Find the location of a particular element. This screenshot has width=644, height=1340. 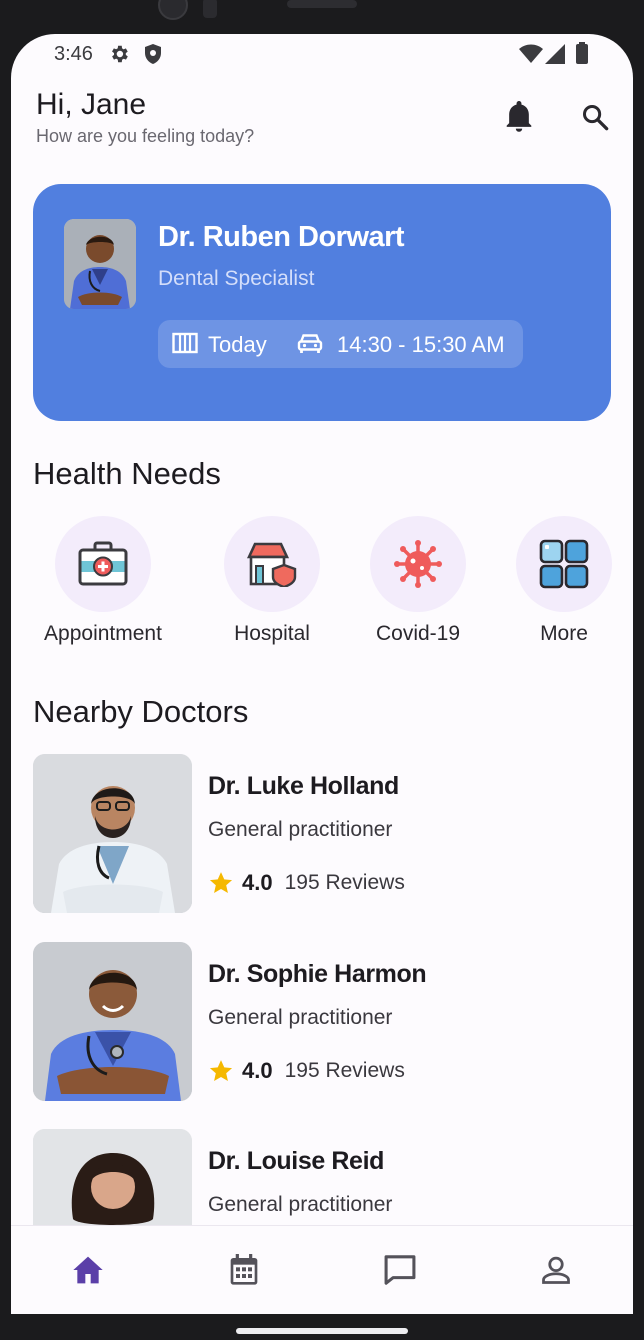

appointment-doctor-specialty: Dental Specialist is located at coordinates (236, 278).